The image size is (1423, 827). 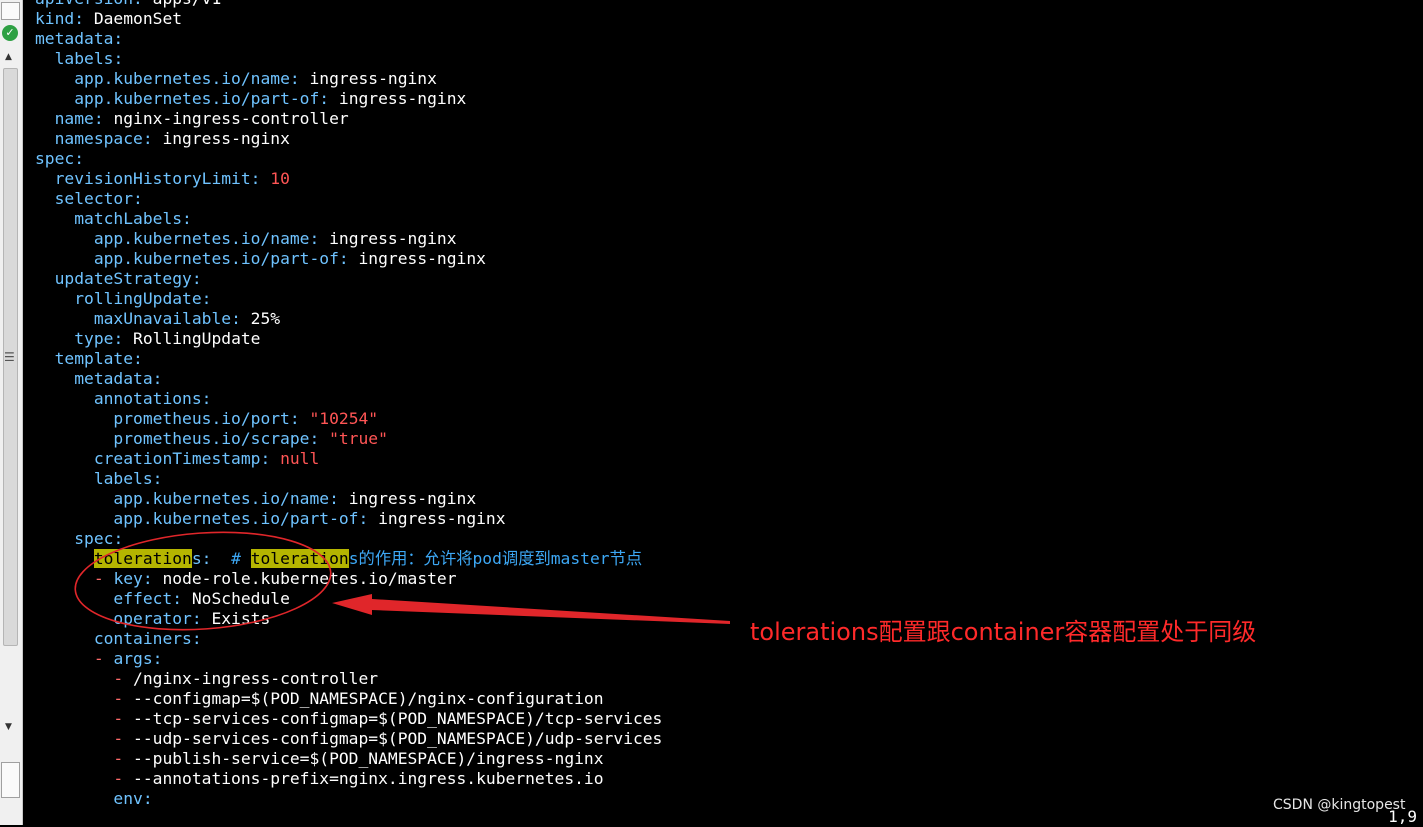 What do you see at coordinates (9, 357) in the screenshot?
I see `scrollbar-grip-icon: ☰` at bounding box center [9, 357].